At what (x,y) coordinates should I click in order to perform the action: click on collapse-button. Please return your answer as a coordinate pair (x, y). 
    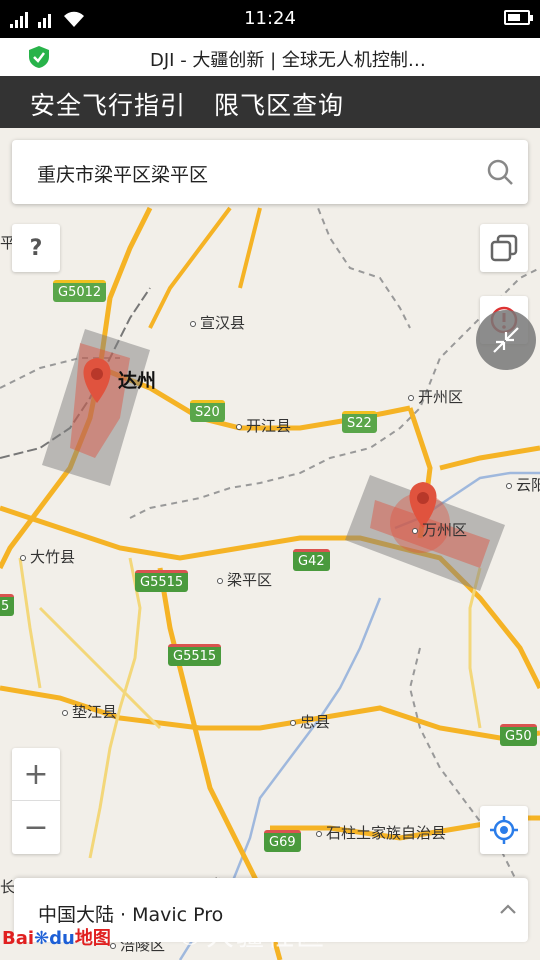
    Looking at the image, I should click on (506, 340).